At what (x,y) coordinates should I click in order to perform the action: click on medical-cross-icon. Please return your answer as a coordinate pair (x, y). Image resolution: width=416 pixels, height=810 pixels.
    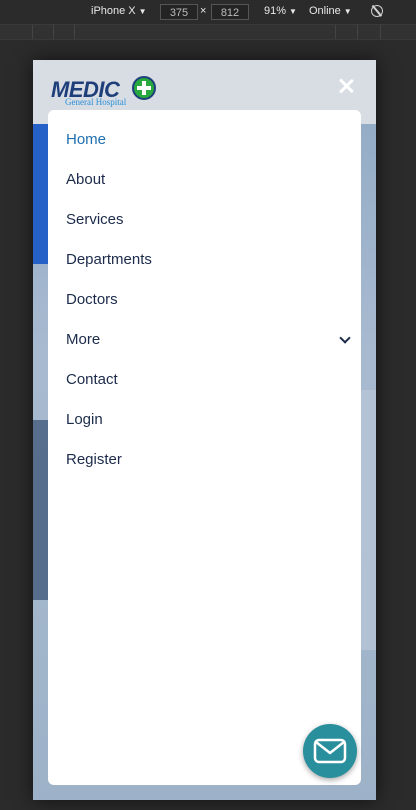
    Looking at the image, I should click on (144, 88).